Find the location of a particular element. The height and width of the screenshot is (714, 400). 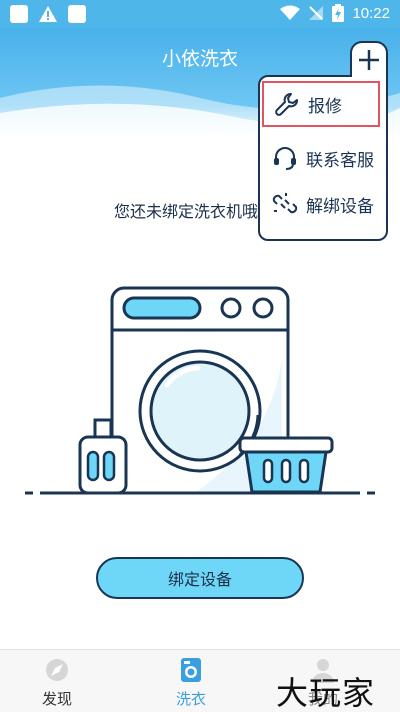

bind-device-button: 绑定设备 is located at coordinates (200, 578).